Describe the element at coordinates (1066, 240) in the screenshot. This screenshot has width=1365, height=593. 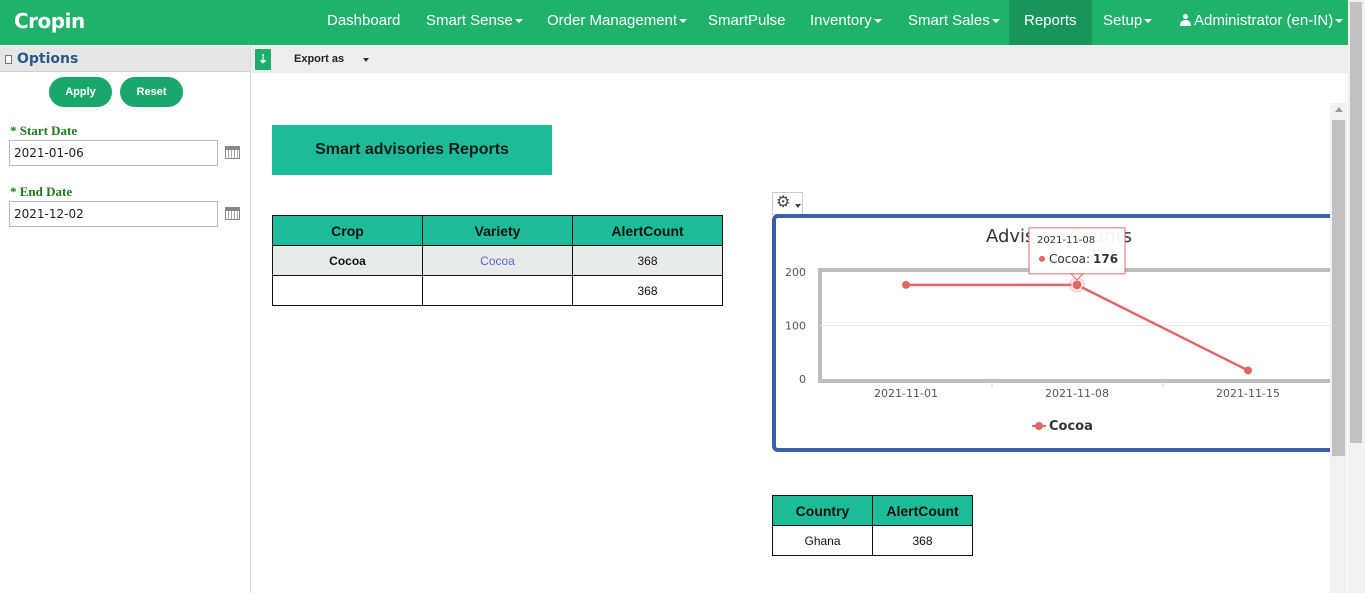
I see `tooltip-date: 2021-11-08` at that location.